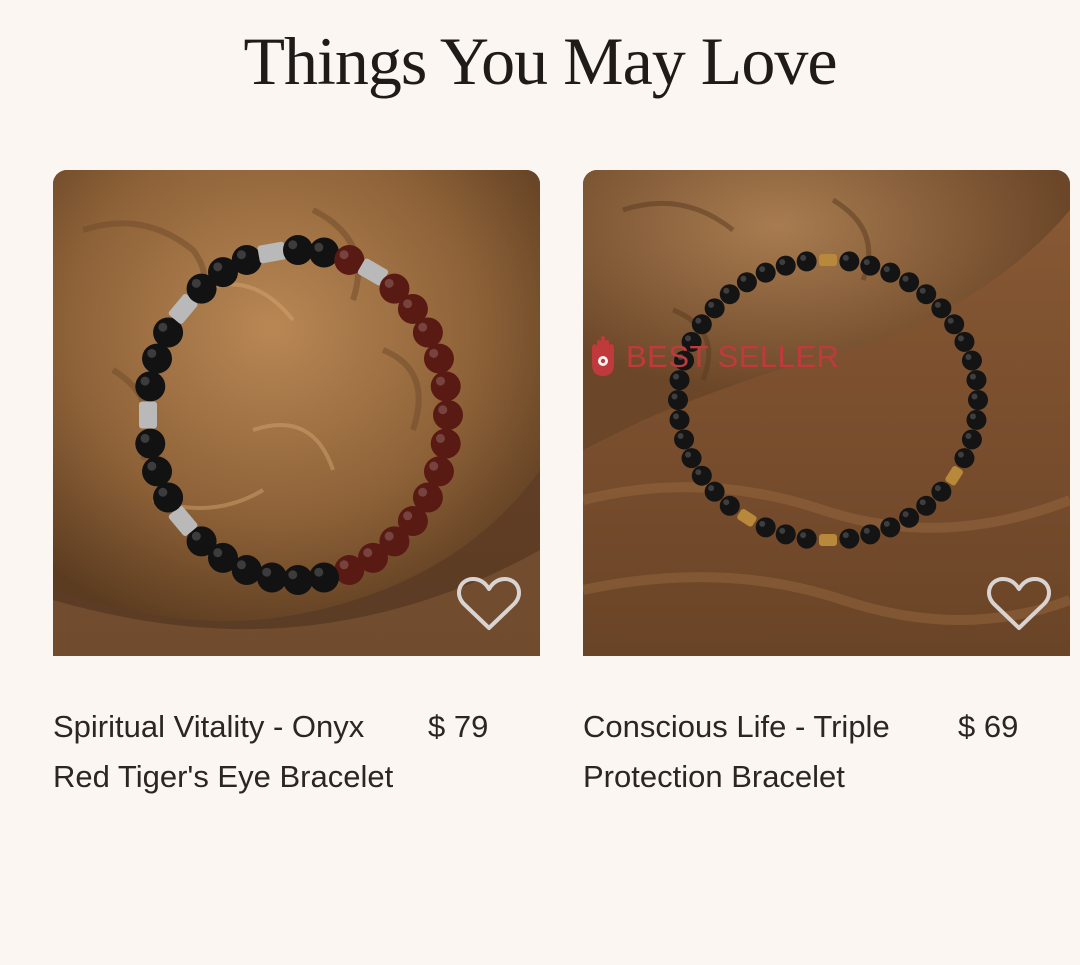 This screenshot has width=1080, height=965. I want to click on hamsa-hand-icon, so click(603, 356).